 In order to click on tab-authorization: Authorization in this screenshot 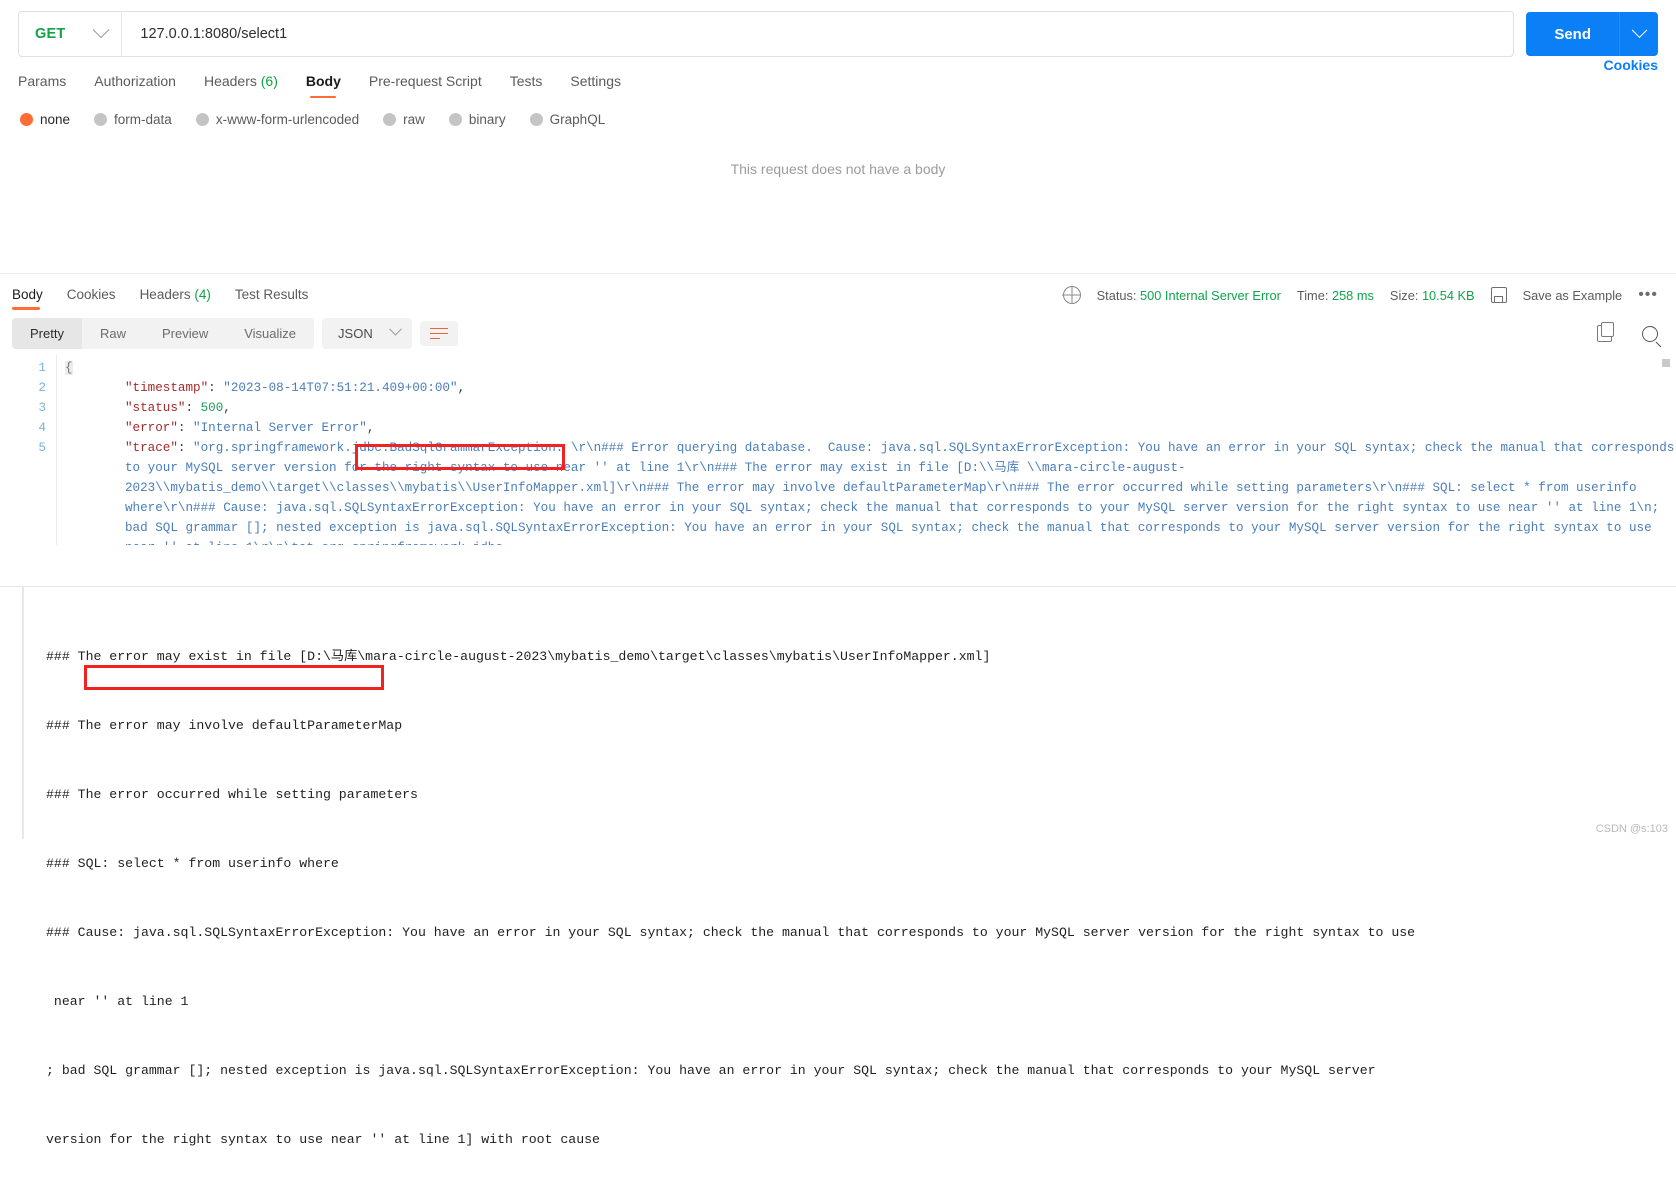, I will do `click(135, 85)`.